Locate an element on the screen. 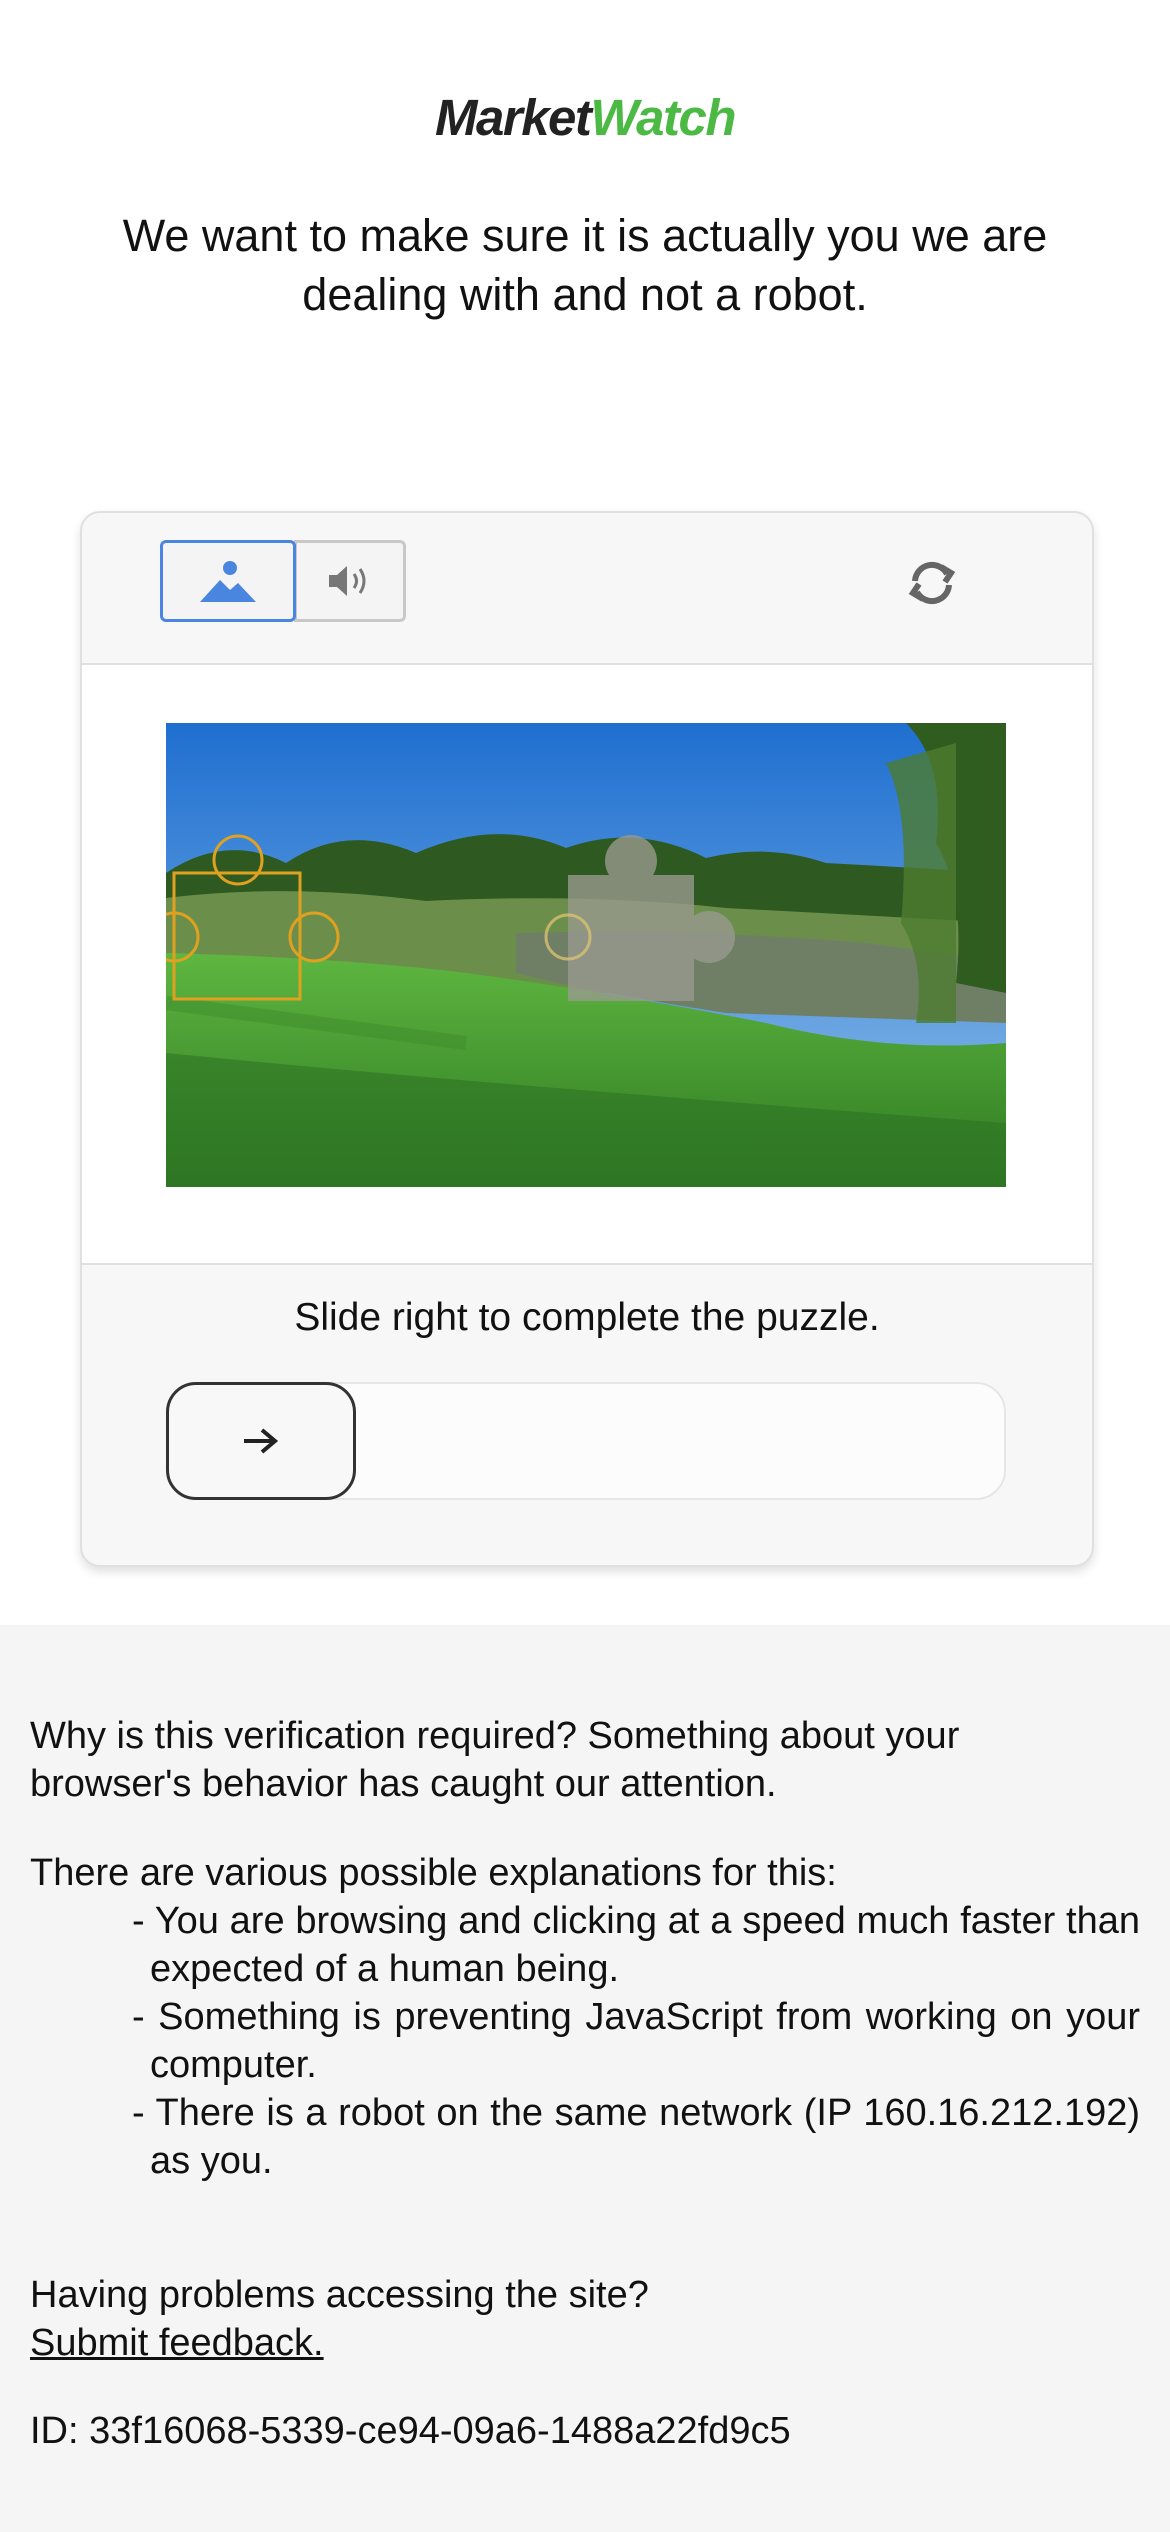 The height and width of the screenshot is (2532, 1170). problems-text: Having problems accessing the site? is located at coordinates (339, 2295).